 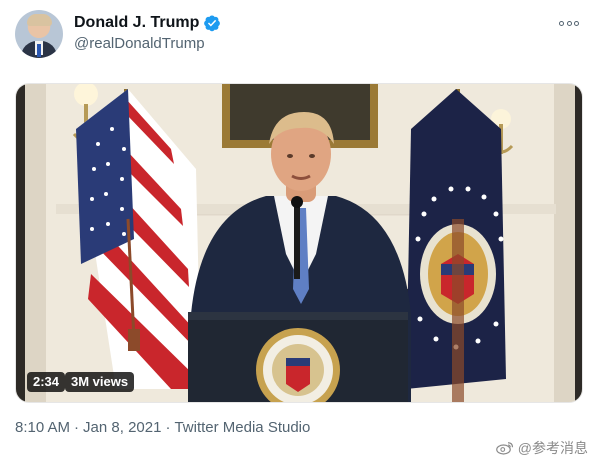 I want to click on weibo-icon, so click(x=504, y=448).